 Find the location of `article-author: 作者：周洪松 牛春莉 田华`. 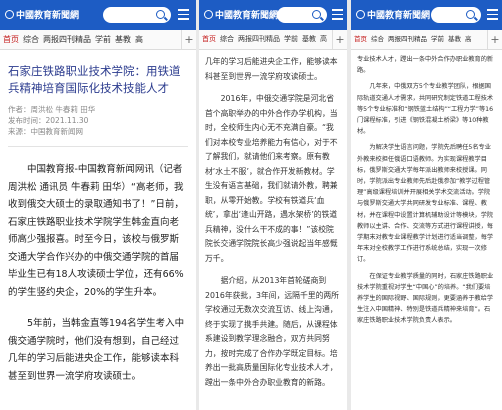

article-author: 作者：周洪松 牛春莉 田华 is located at coordinates (52, 109).